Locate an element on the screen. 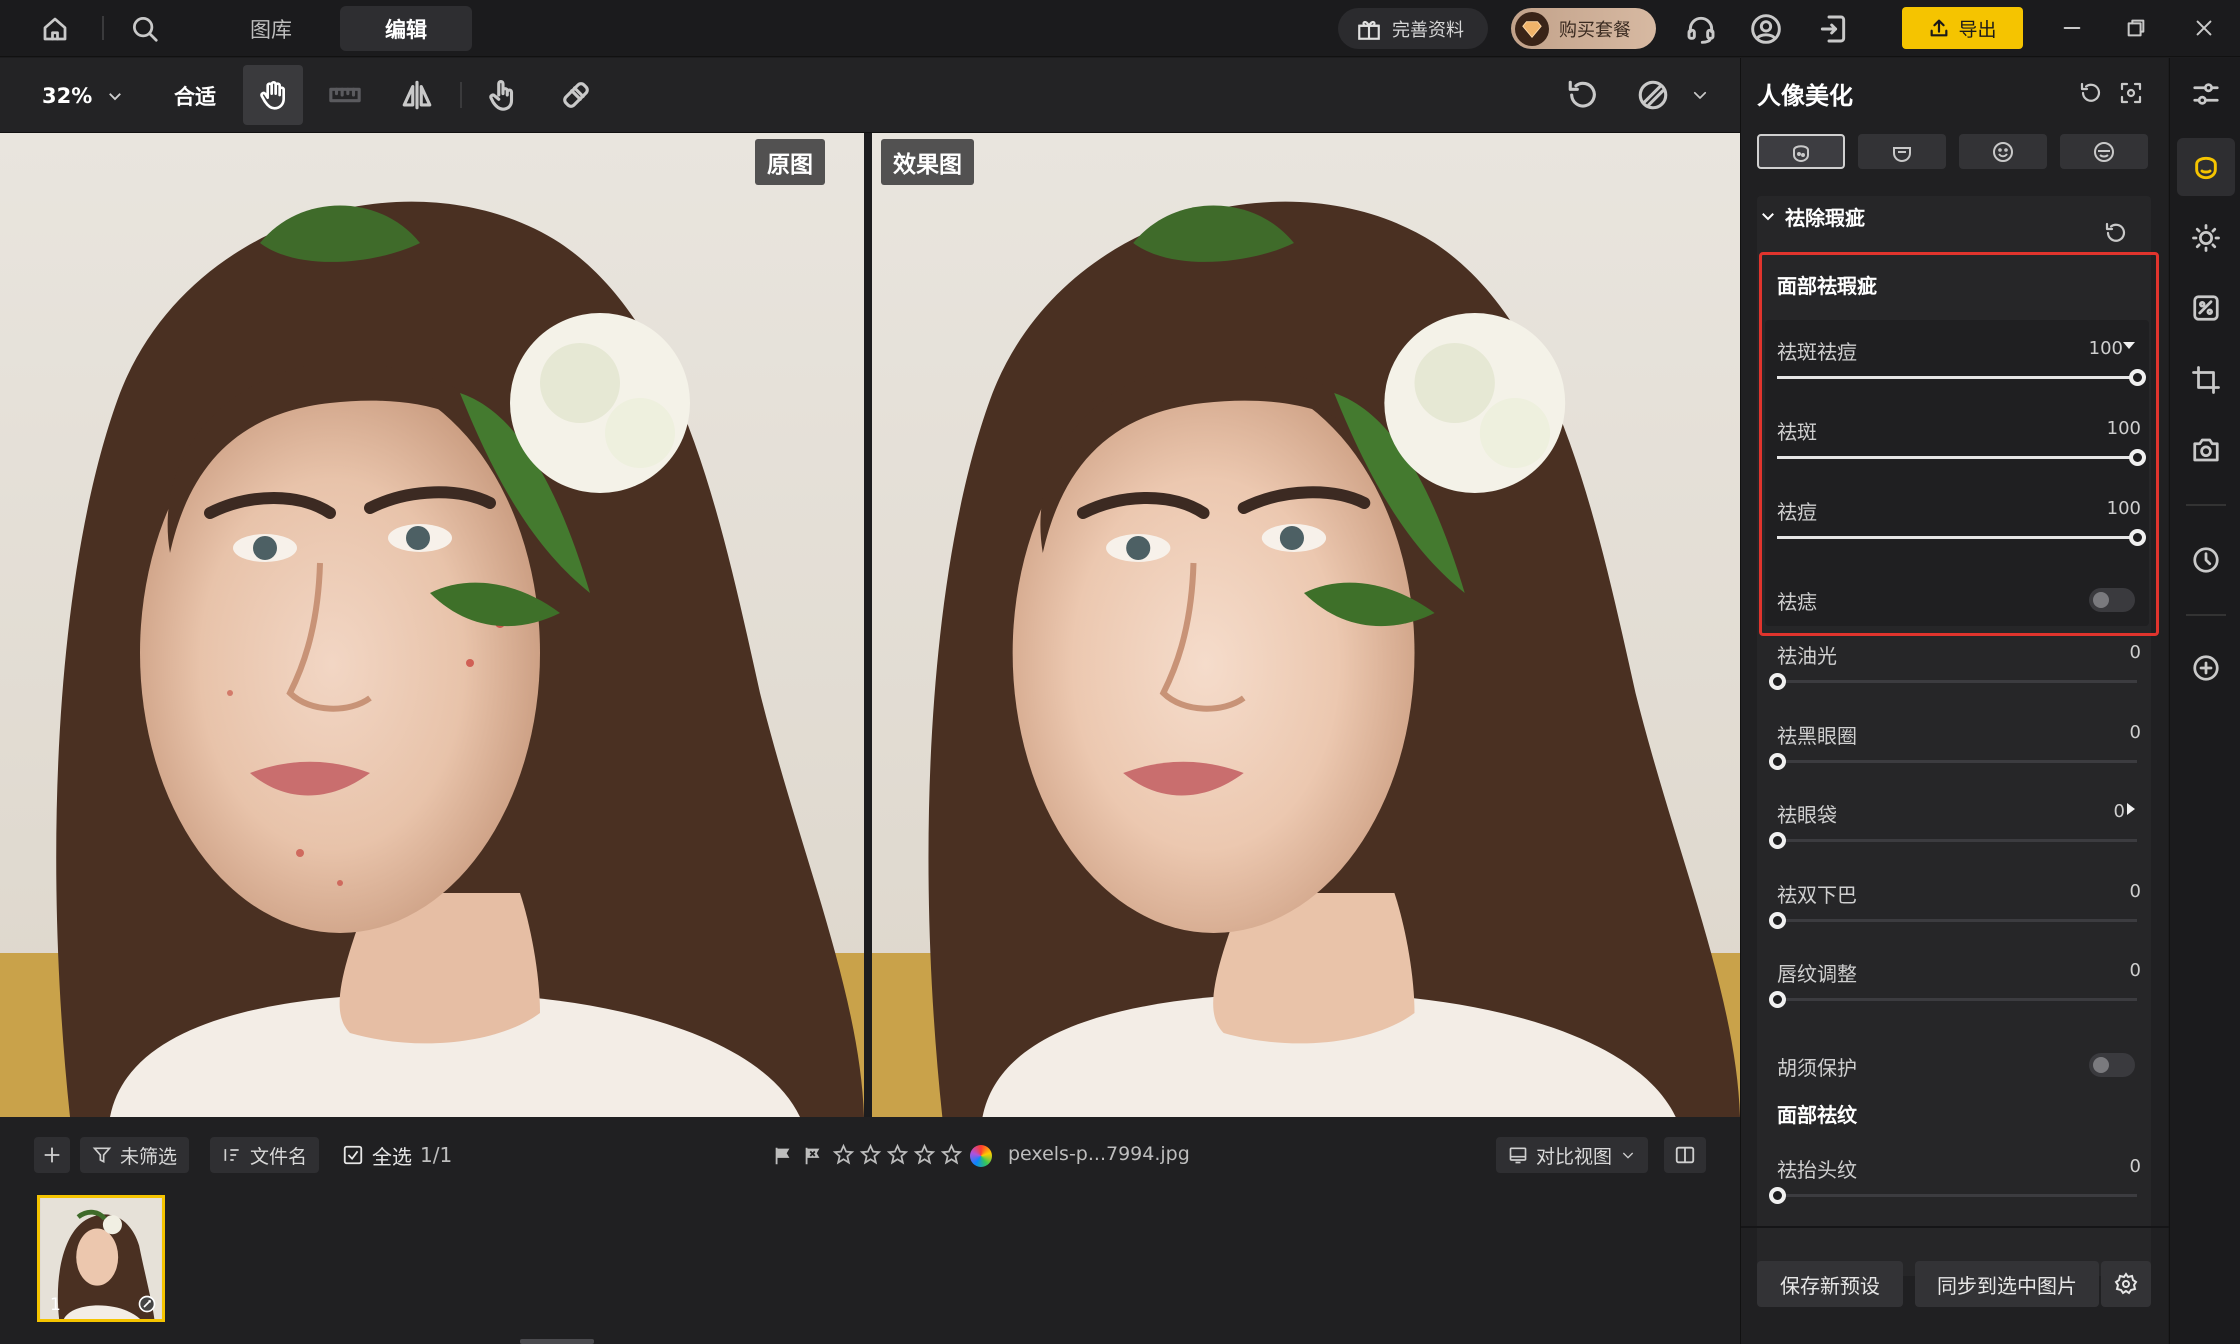  caret-down-icon is located at coordinates (2129, 345).